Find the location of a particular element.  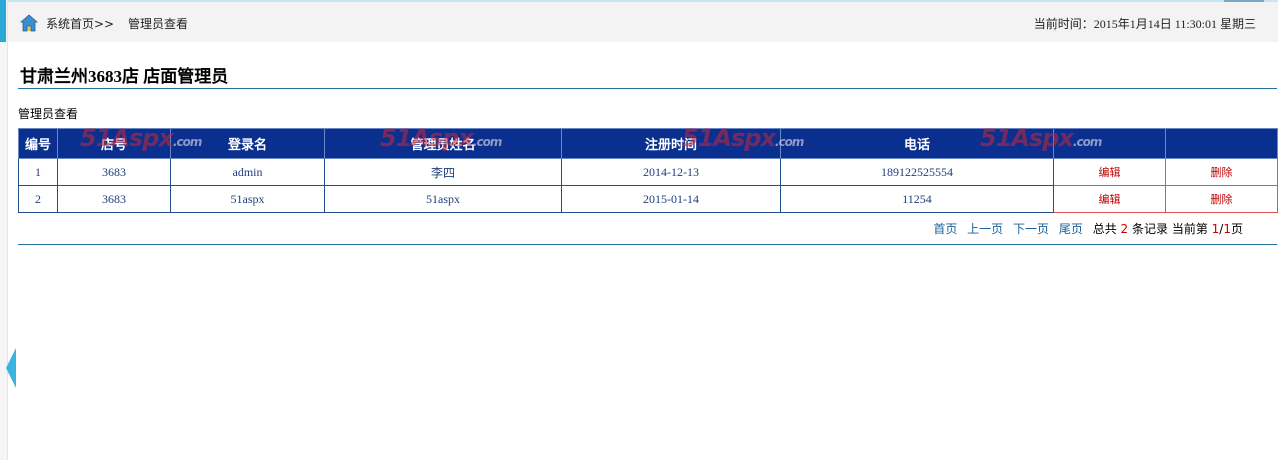

pager-total-count: 2 is located at coordinates (1124, 229).